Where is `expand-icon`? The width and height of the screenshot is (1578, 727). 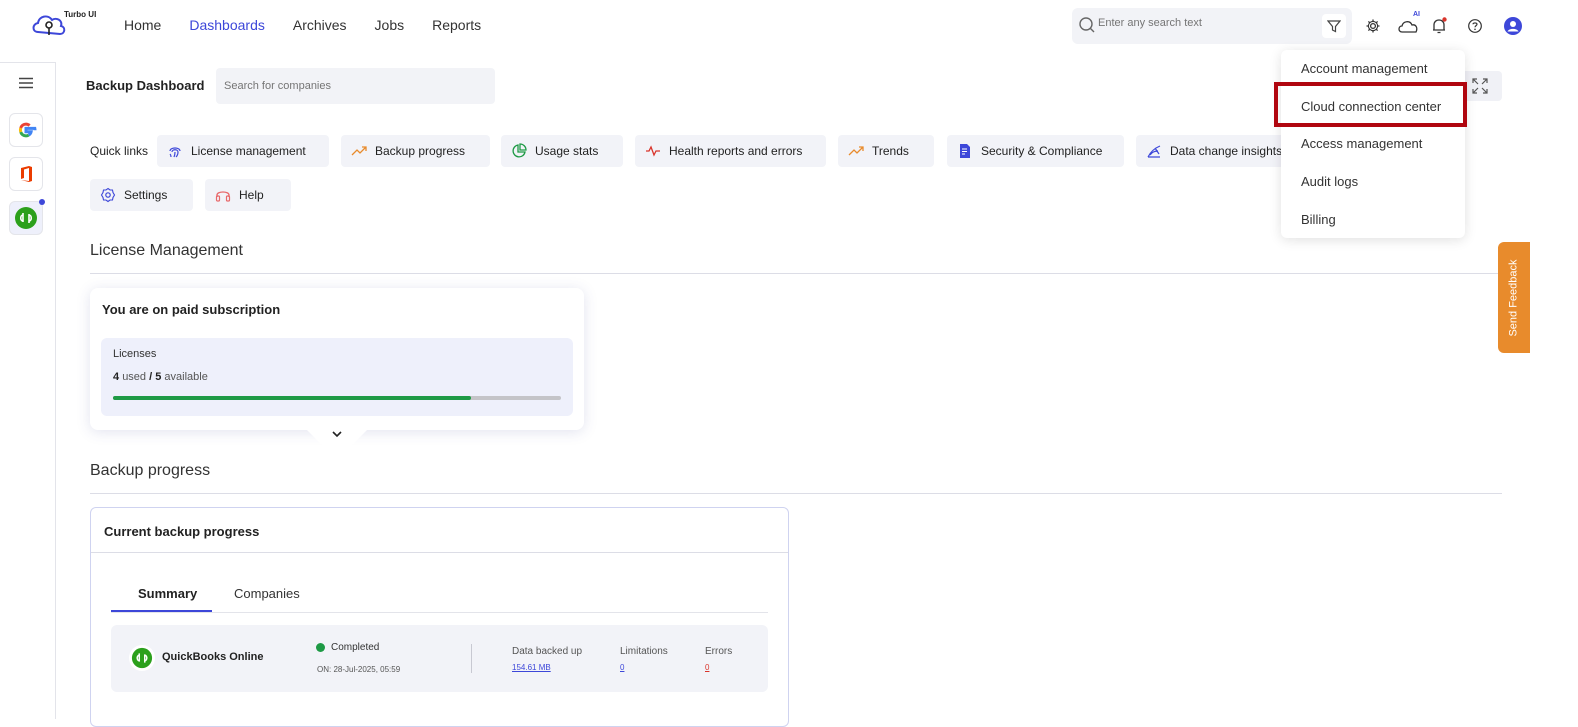 expand-icon is located at coordinates (1480, 86).